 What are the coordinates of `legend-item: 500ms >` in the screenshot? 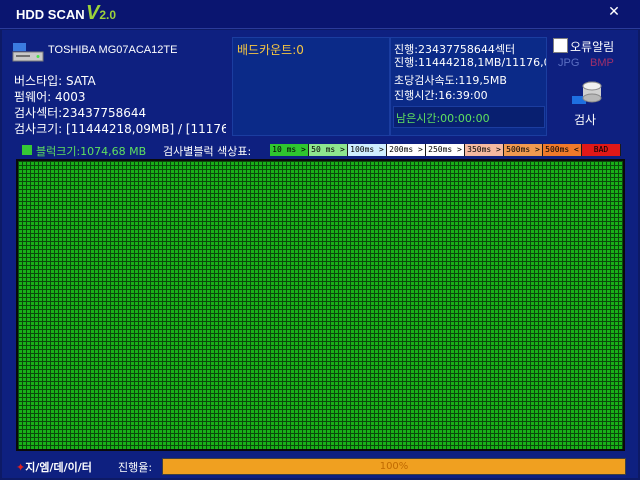 It's located at (523, 150).